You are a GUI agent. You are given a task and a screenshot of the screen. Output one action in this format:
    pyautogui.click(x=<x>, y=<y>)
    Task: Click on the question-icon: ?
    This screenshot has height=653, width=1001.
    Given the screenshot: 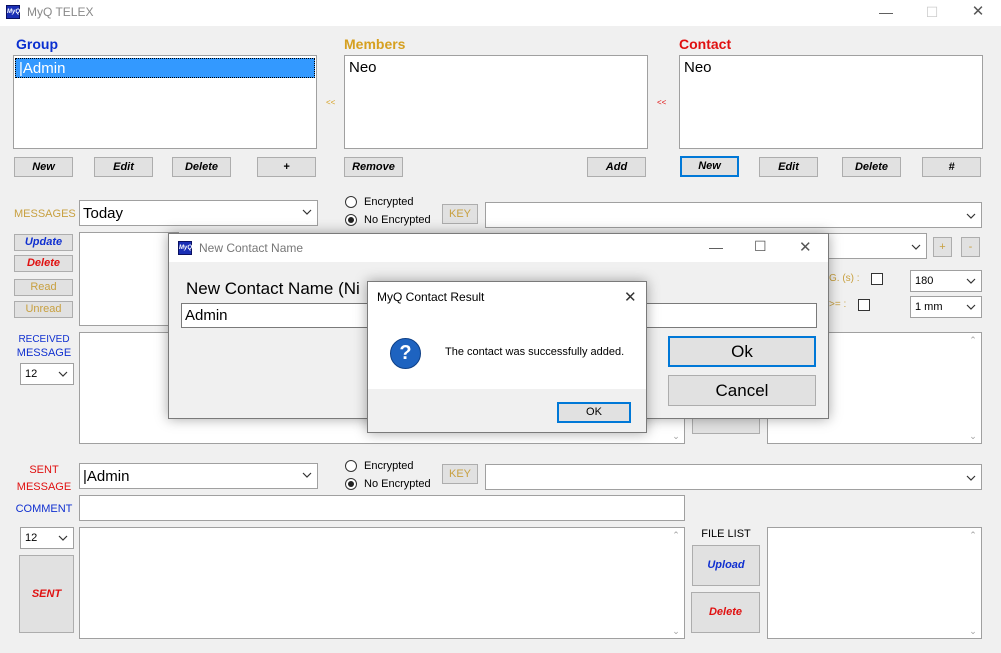 What is the action you would take?
    pyautogui.click(x=405, y=353)
    